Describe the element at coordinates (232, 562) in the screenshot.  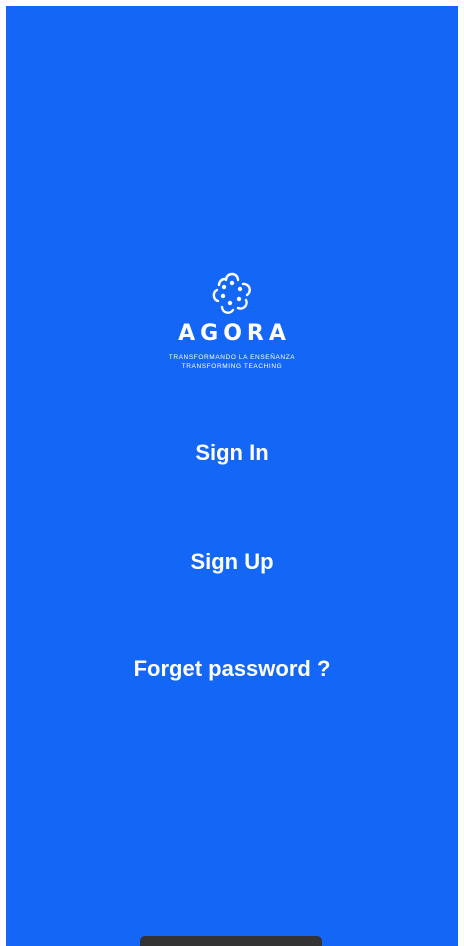
I see `sign-up-button: Sign Up` at that location.